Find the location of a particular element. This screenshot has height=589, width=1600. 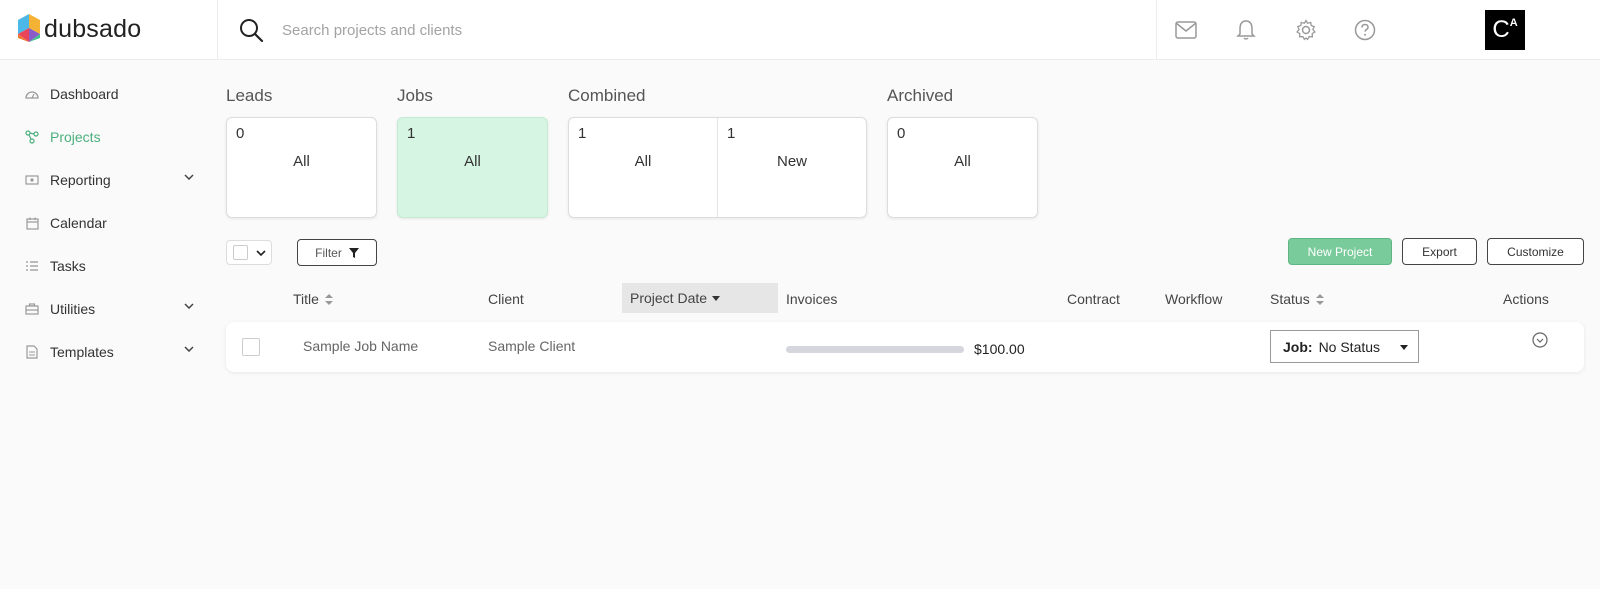

stat-group-leads: Leads 0 All is located at coordinates (301, 152).